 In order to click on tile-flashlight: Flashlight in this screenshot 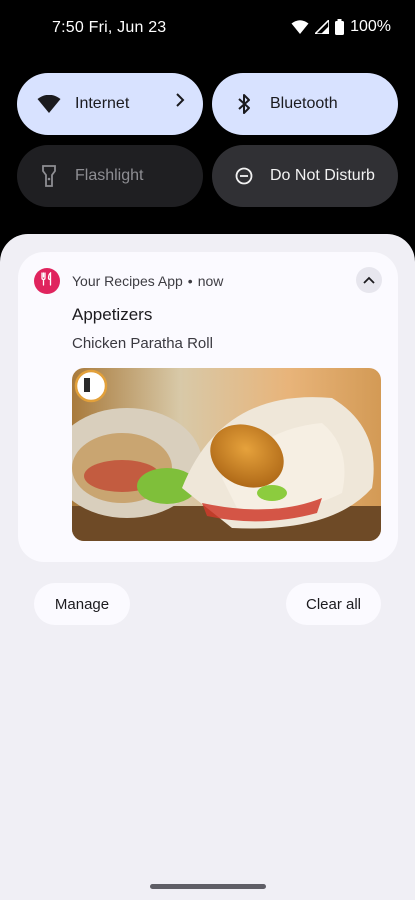, I will do `click(110, 176)`.